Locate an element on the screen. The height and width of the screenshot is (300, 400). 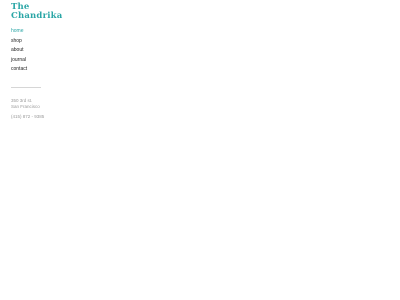
address: 350 3rd st. San Francisco is located at coordinates (25, 103).